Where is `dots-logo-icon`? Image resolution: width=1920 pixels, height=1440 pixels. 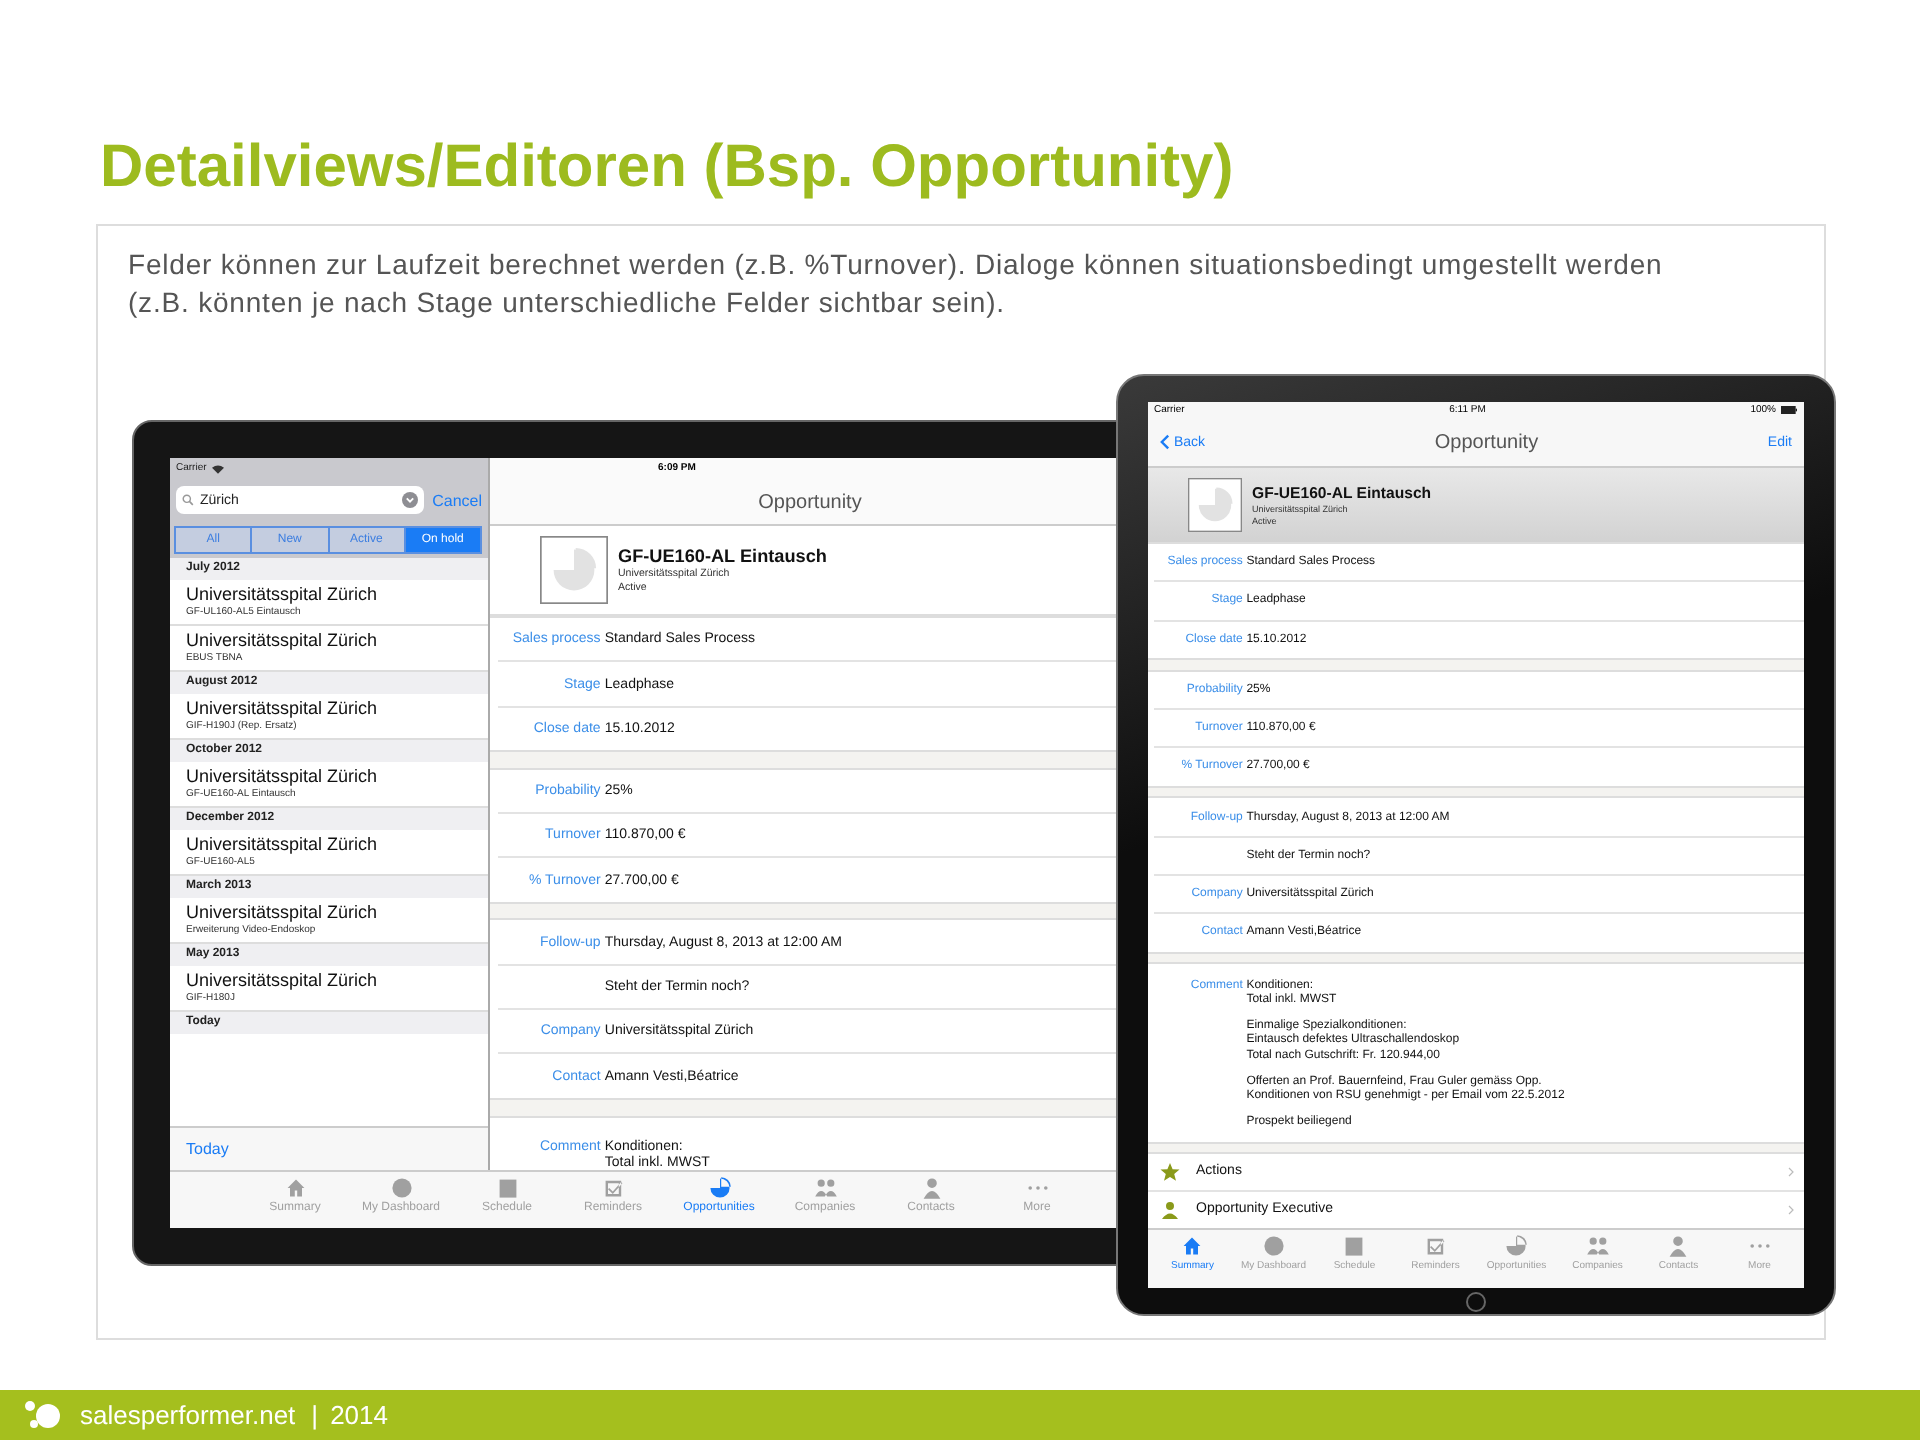 dots-logo-icon is located at coordinates (44, 1415).